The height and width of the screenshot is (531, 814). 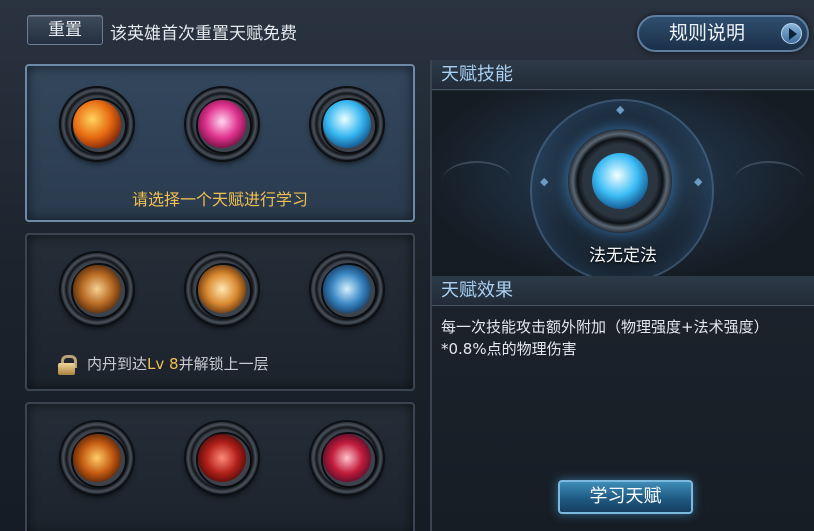 I want to click on ice-blade-icon, so click(x=347, y=124).